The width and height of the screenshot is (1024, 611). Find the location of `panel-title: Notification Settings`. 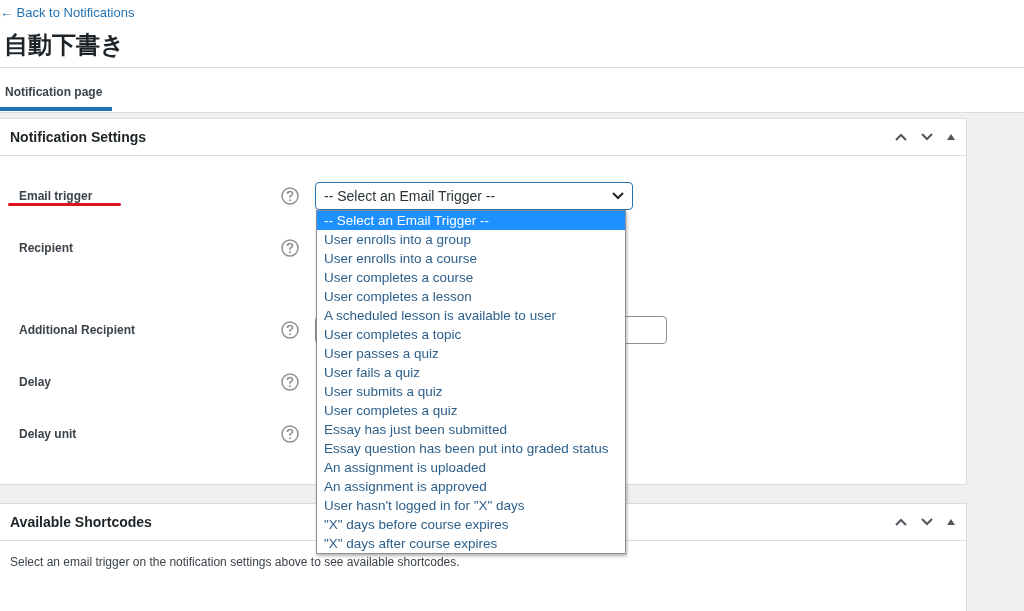

panel-title: Notification Settings is located at coordinates (78, 137).